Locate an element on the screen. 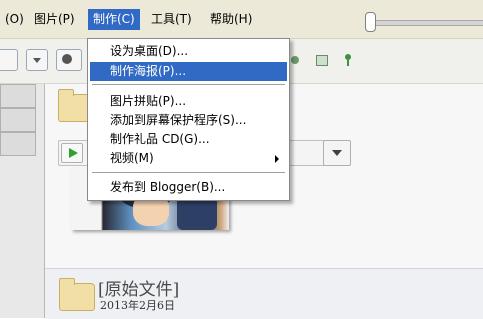 The width and height of the screenshot is (483, 319). pin-stem is located at coordinates (348, 63).